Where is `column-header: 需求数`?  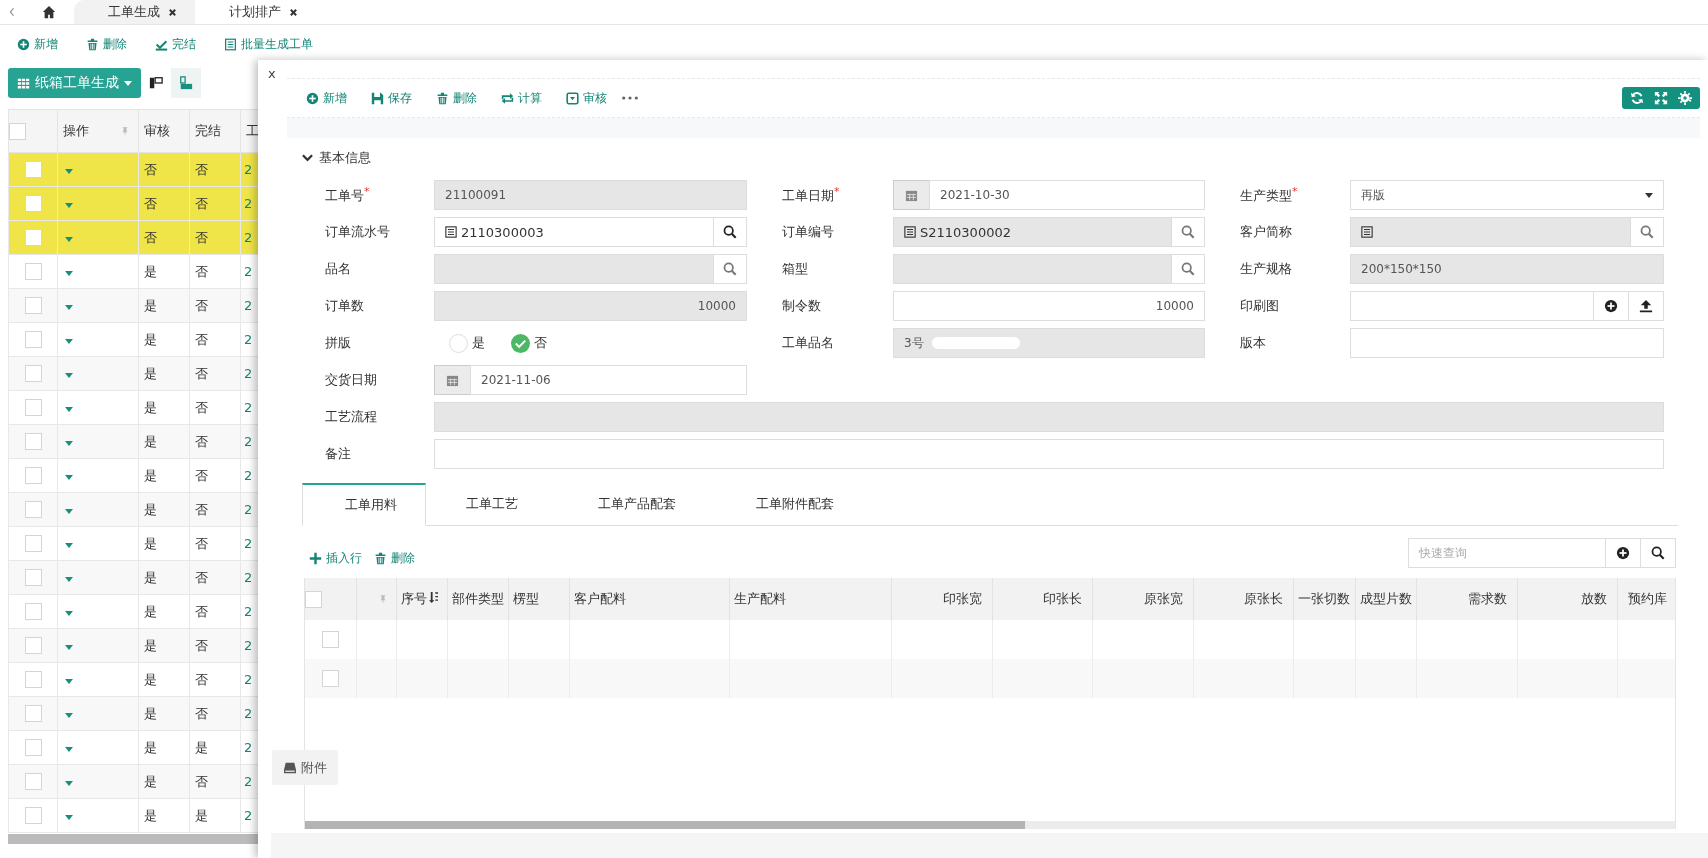 column-header: 需求数 is located at coordinates (1487, 598).